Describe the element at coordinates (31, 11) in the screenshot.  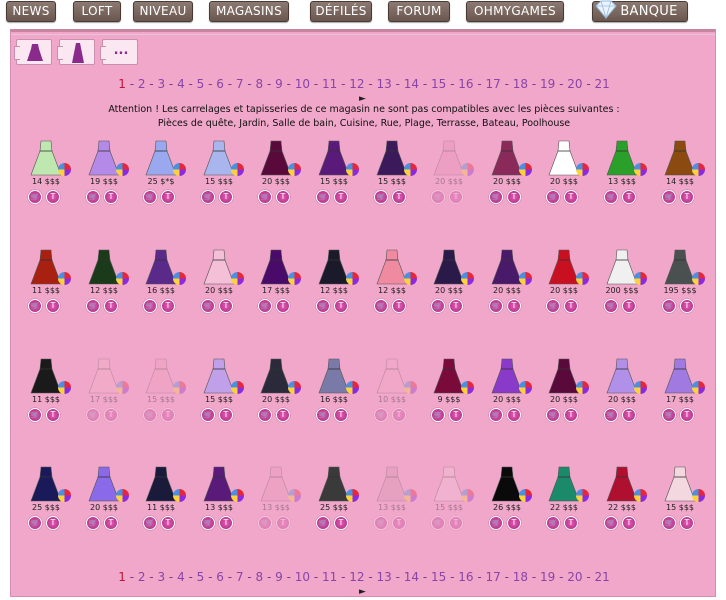
I see `nav-news-button: NEWS` at that location.